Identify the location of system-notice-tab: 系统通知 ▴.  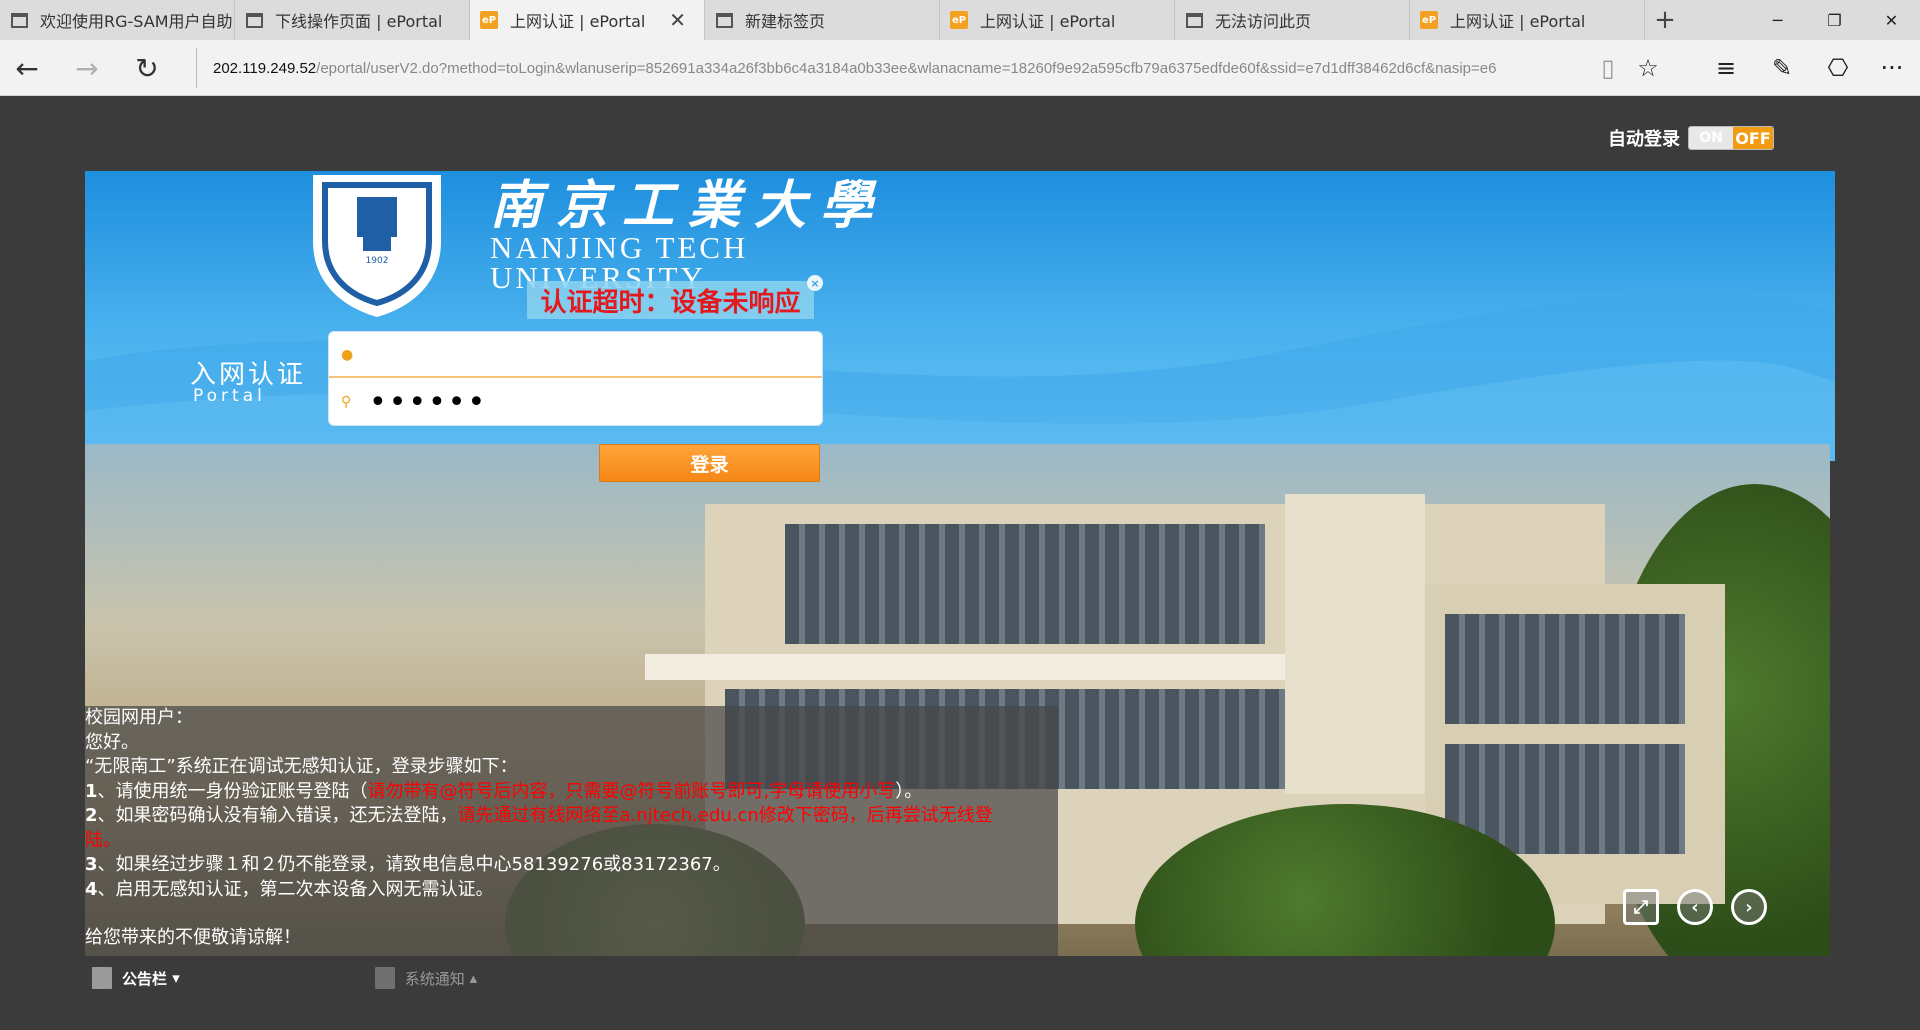
(426, 978).